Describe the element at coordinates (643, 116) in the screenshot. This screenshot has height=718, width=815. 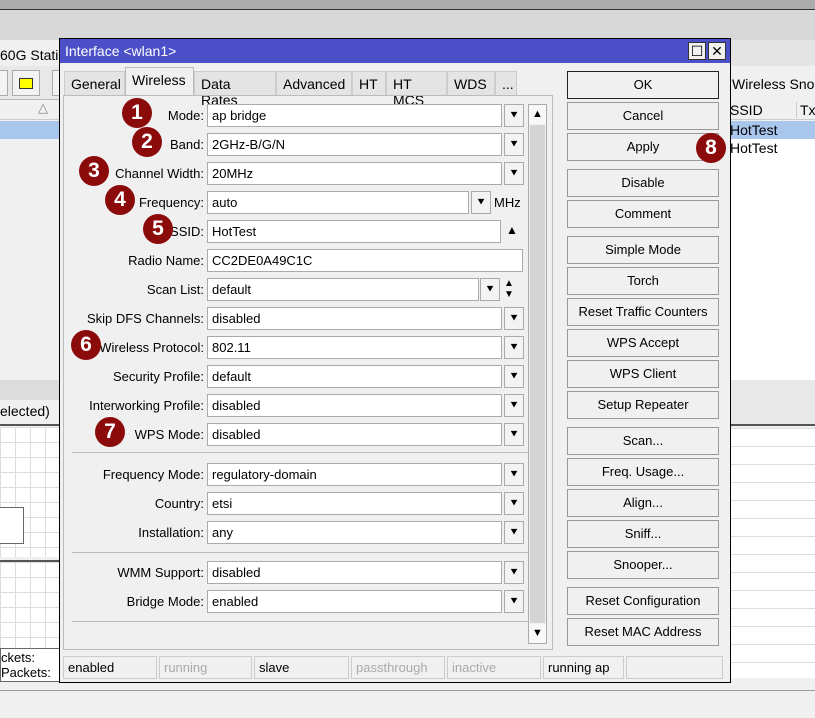
I see `cancel-button: Cancel` at that location.